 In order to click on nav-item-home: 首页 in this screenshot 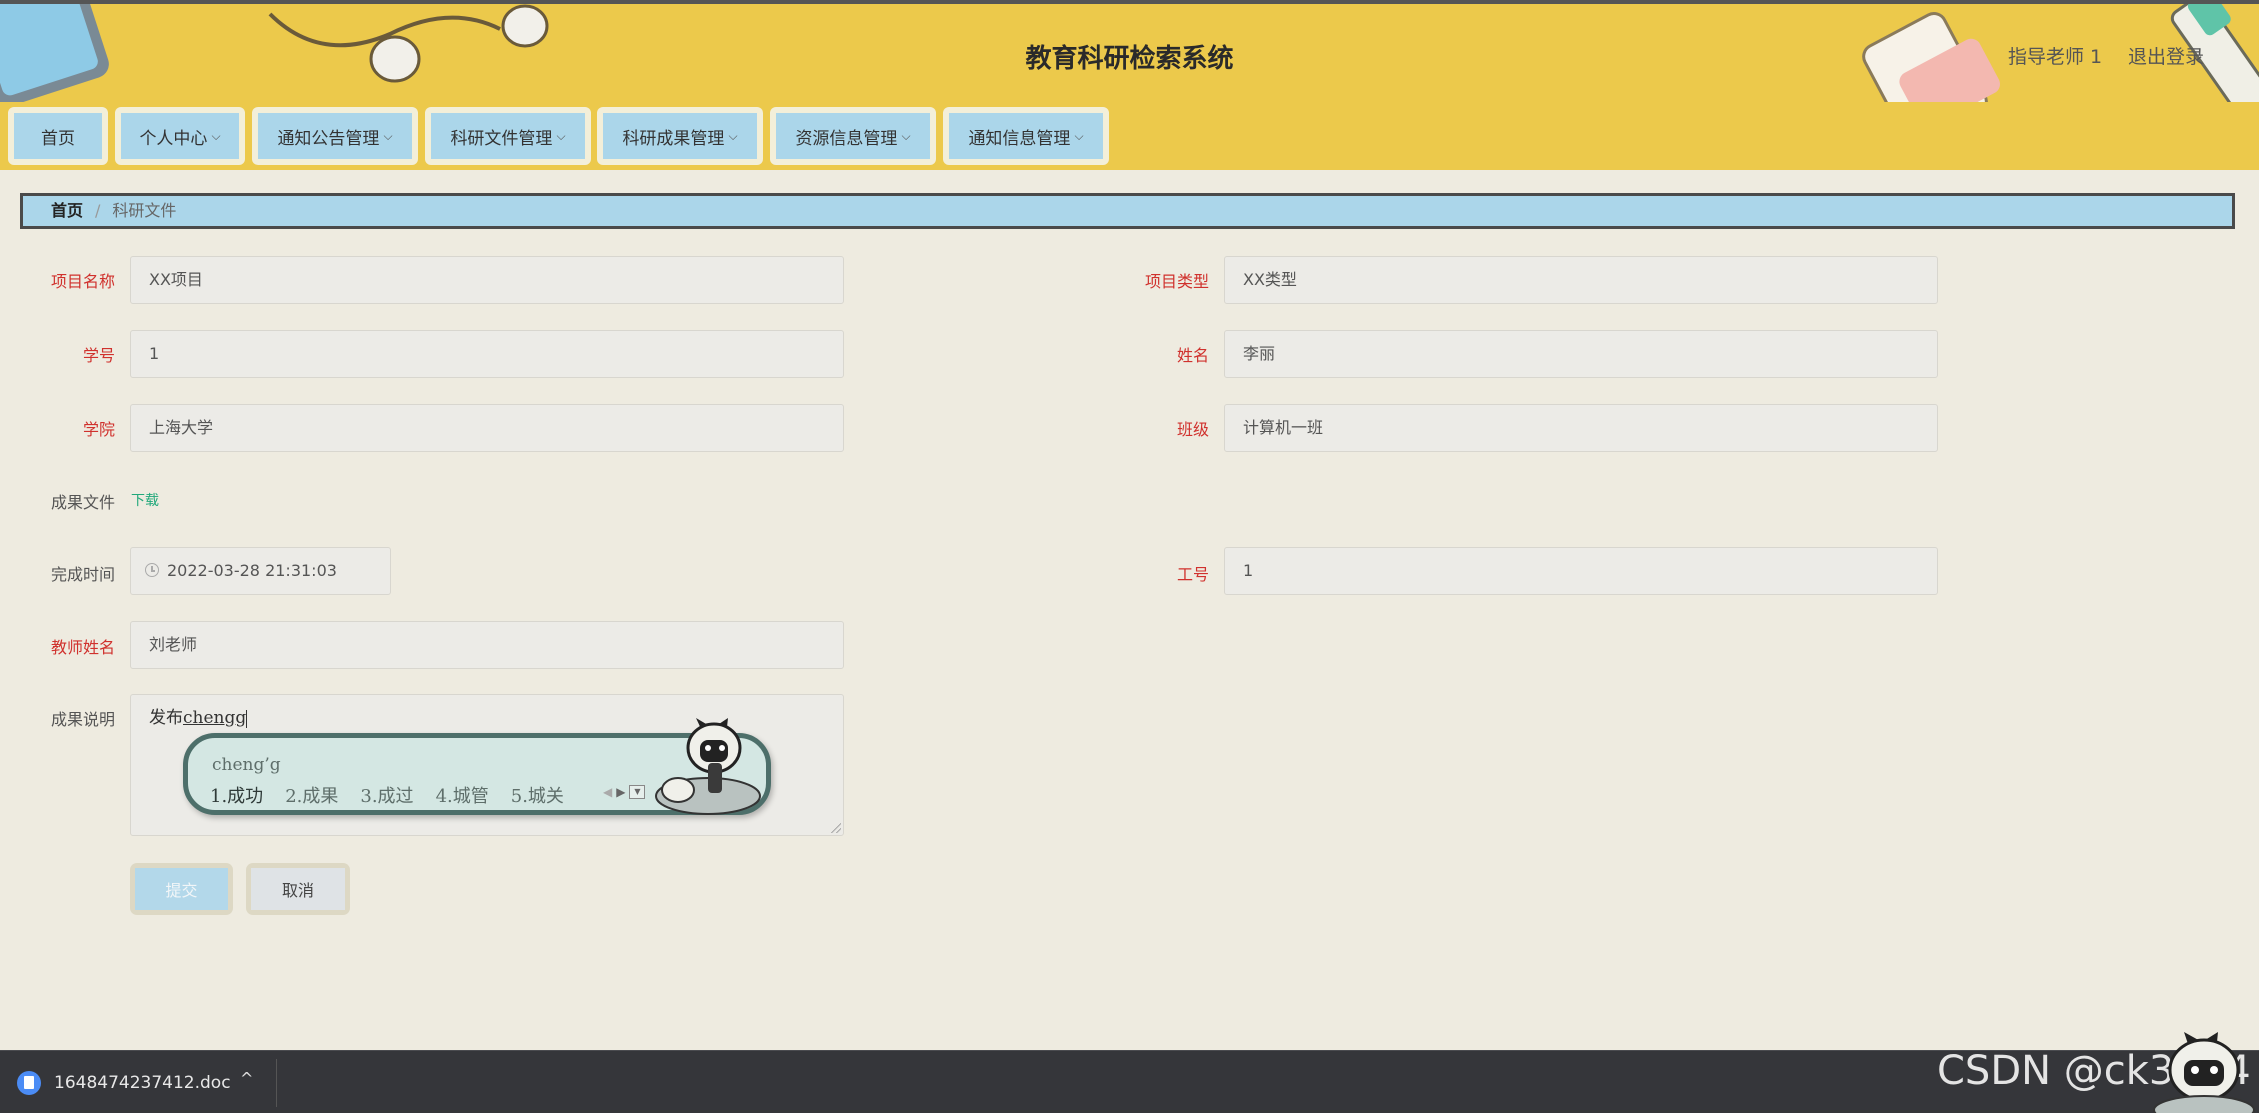, I will do `click(58, 136)`.